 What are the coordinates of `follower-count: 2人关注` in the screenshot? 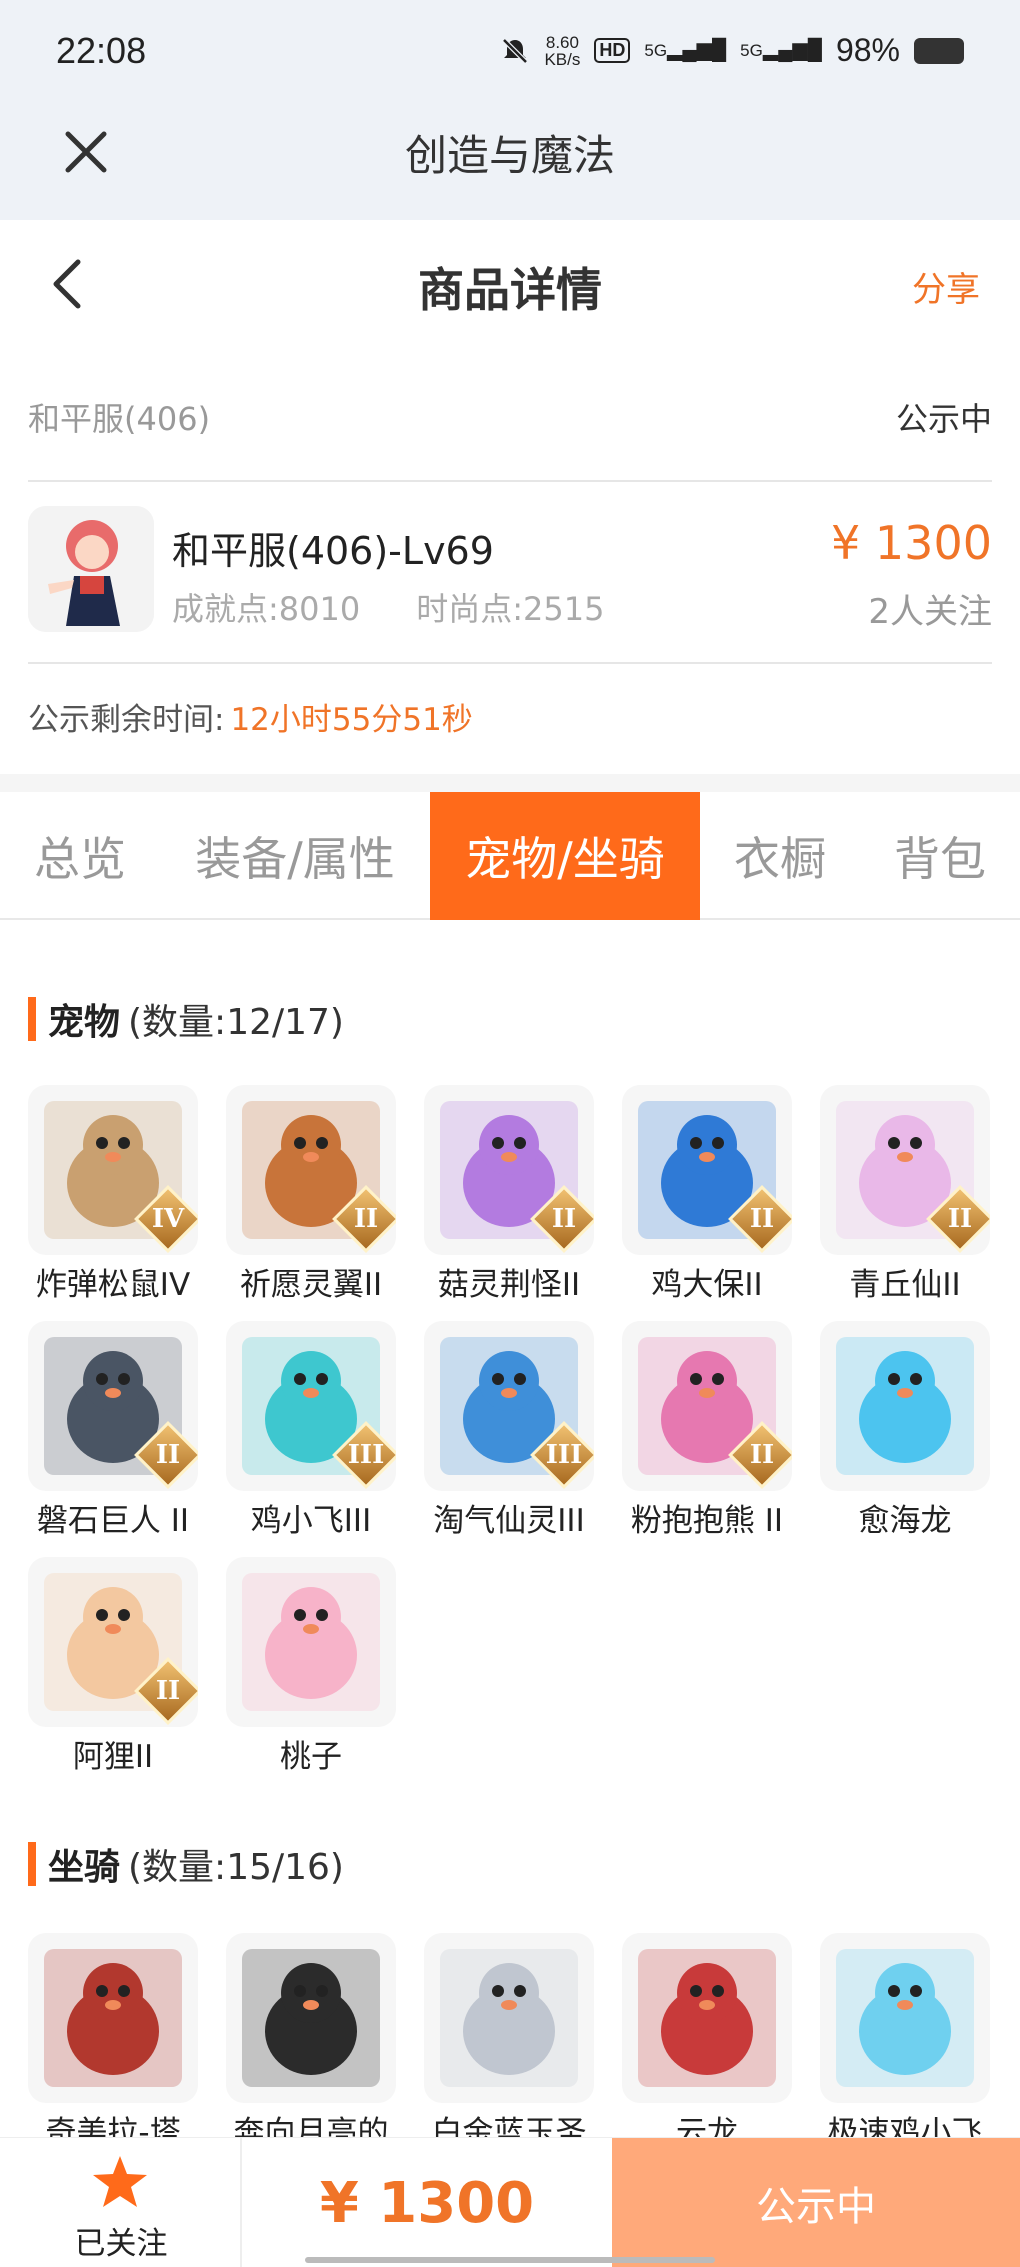 It's located at (930, 612).